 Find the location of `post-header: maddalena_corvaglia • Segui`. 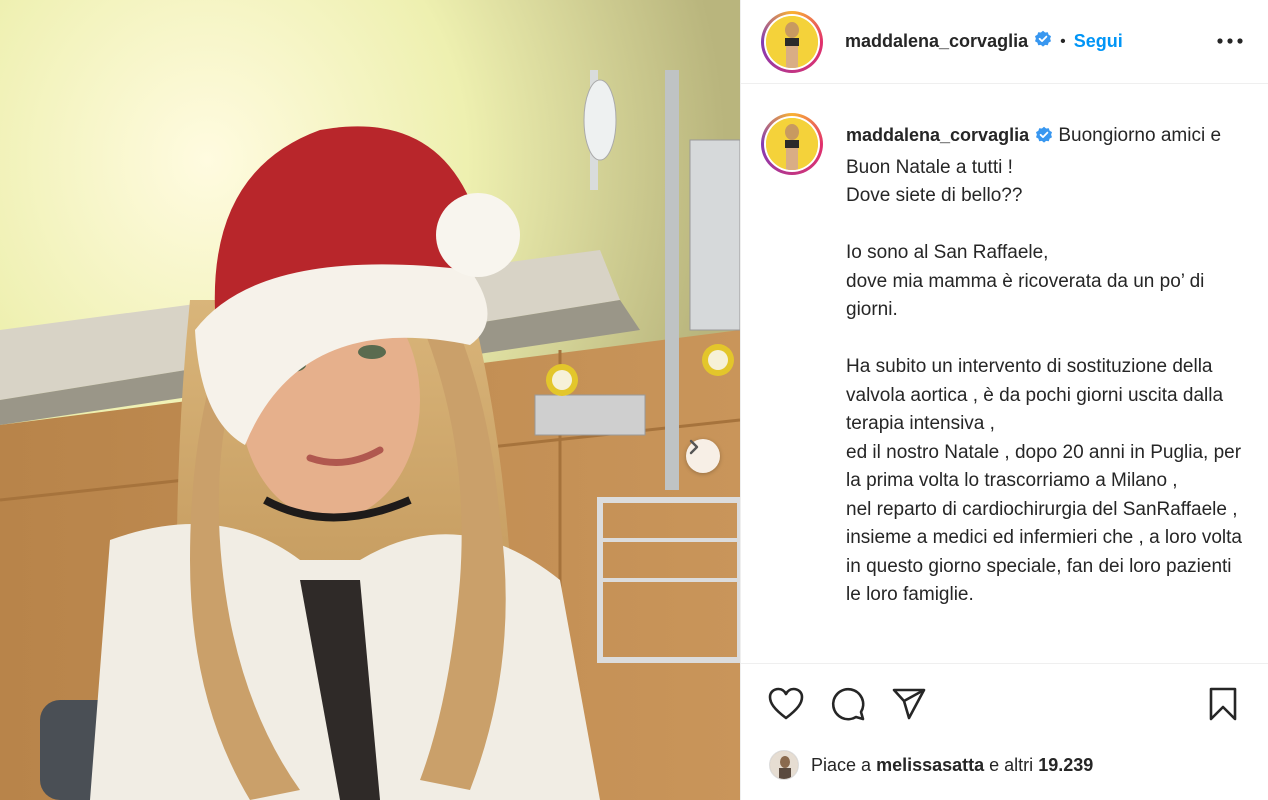

post-header: maddalena_corvaglia • Segui is located at coordinates (1004, 42).